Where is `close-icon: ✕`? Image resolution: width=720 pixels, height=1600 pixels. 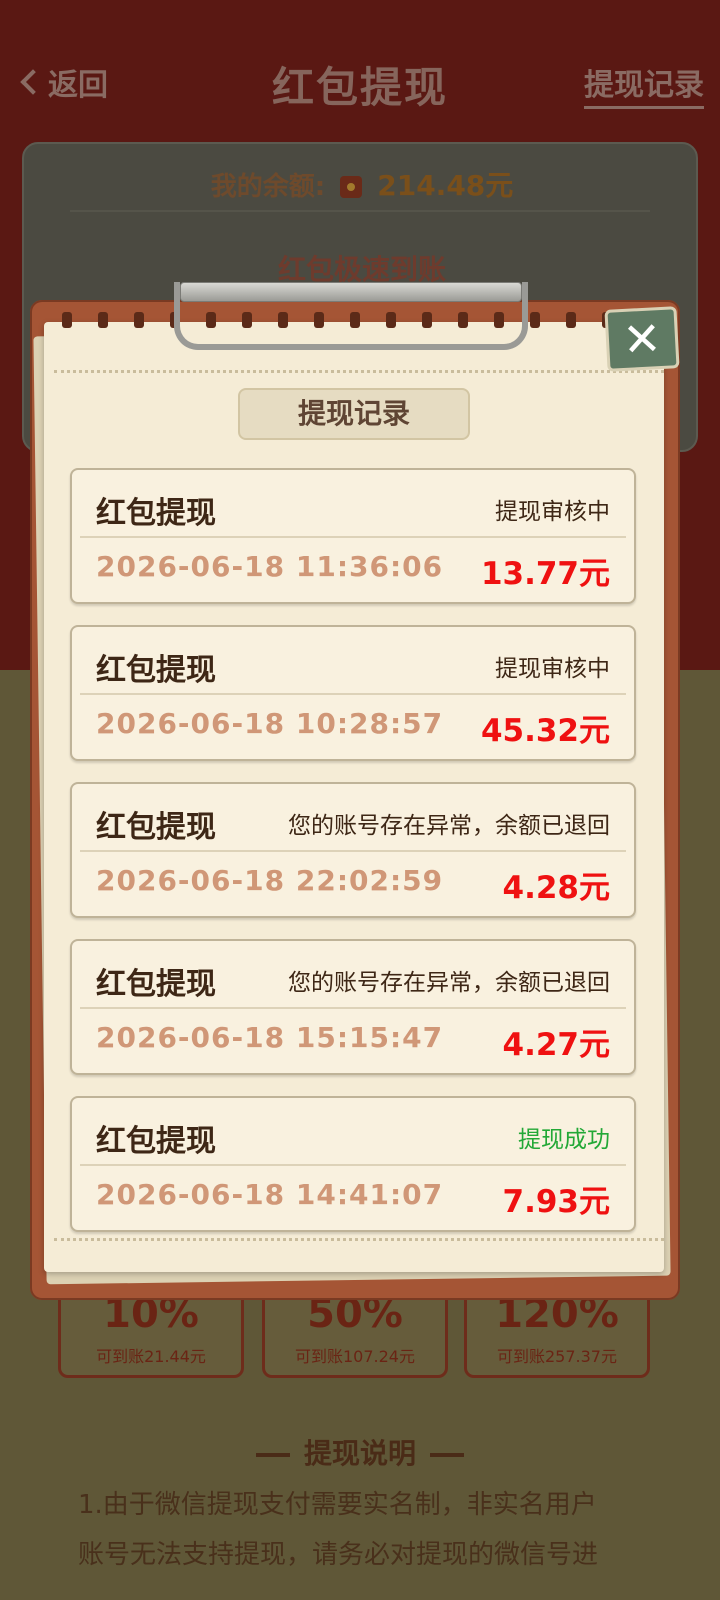
close-icon: ✕ is located at coordinates (642, 339).